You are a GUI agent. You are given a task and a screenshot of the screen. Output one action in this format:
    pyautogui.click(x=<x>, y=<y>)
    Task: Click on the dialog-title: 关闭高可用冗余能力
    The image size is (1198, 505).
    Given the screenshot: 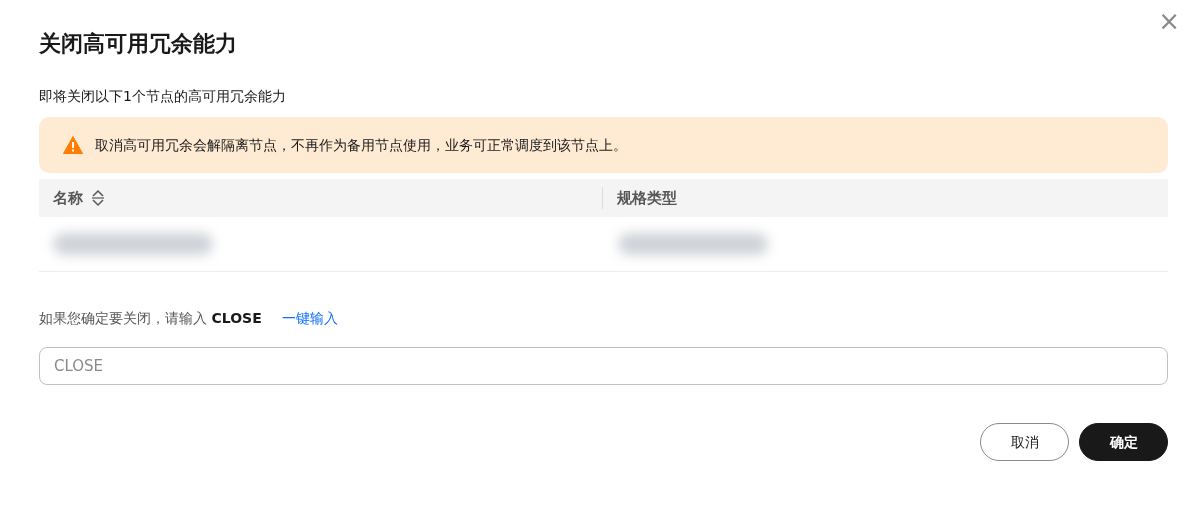 What is the action you would take?
    pyautogui.click(x=138, y=44)
    